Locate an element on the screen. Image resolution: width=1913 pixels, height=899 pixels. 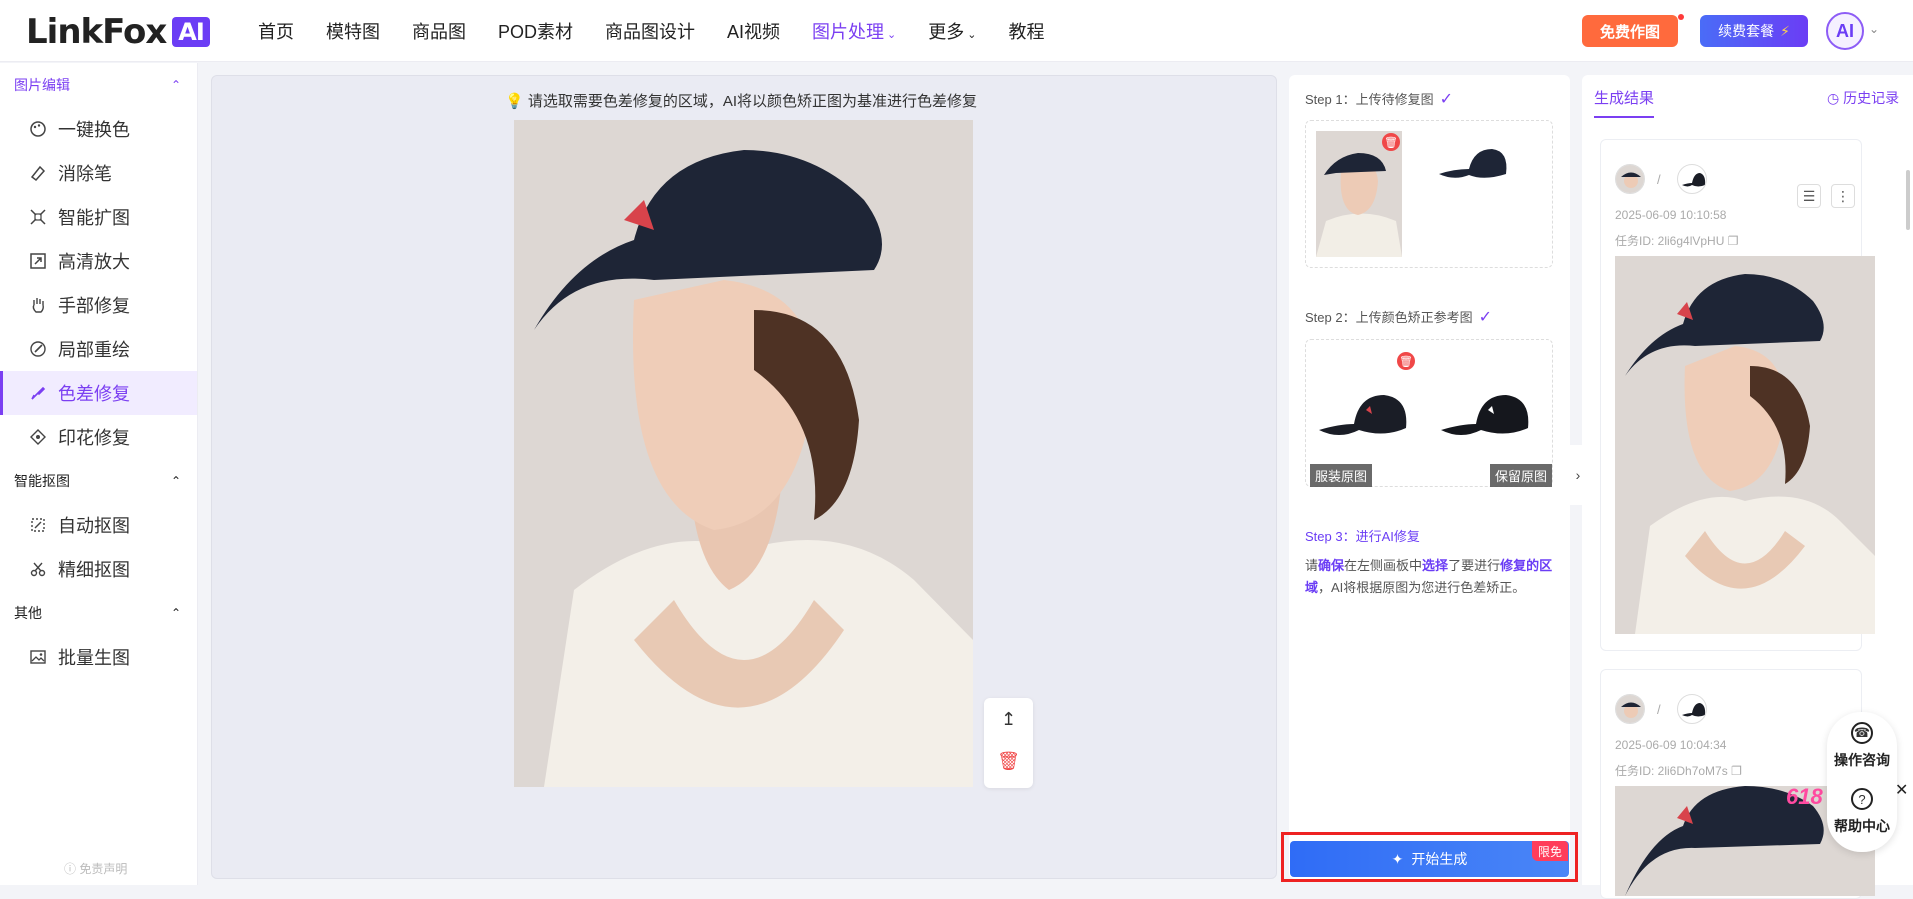
upload-icon: ↥ is located at coordinates (1008, 719).